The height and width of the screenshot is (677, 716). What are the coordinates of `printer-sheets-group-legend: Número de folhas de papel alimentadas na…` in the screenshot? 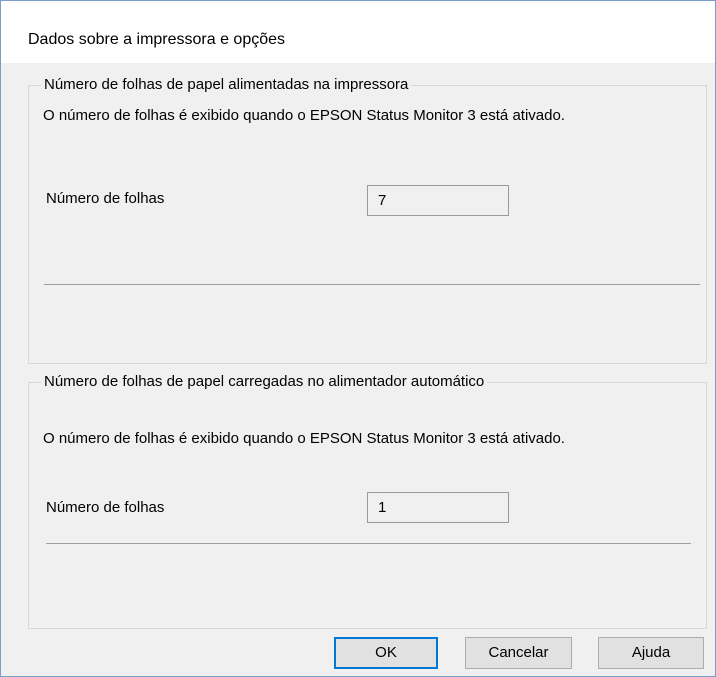 It's located at (226, 85).